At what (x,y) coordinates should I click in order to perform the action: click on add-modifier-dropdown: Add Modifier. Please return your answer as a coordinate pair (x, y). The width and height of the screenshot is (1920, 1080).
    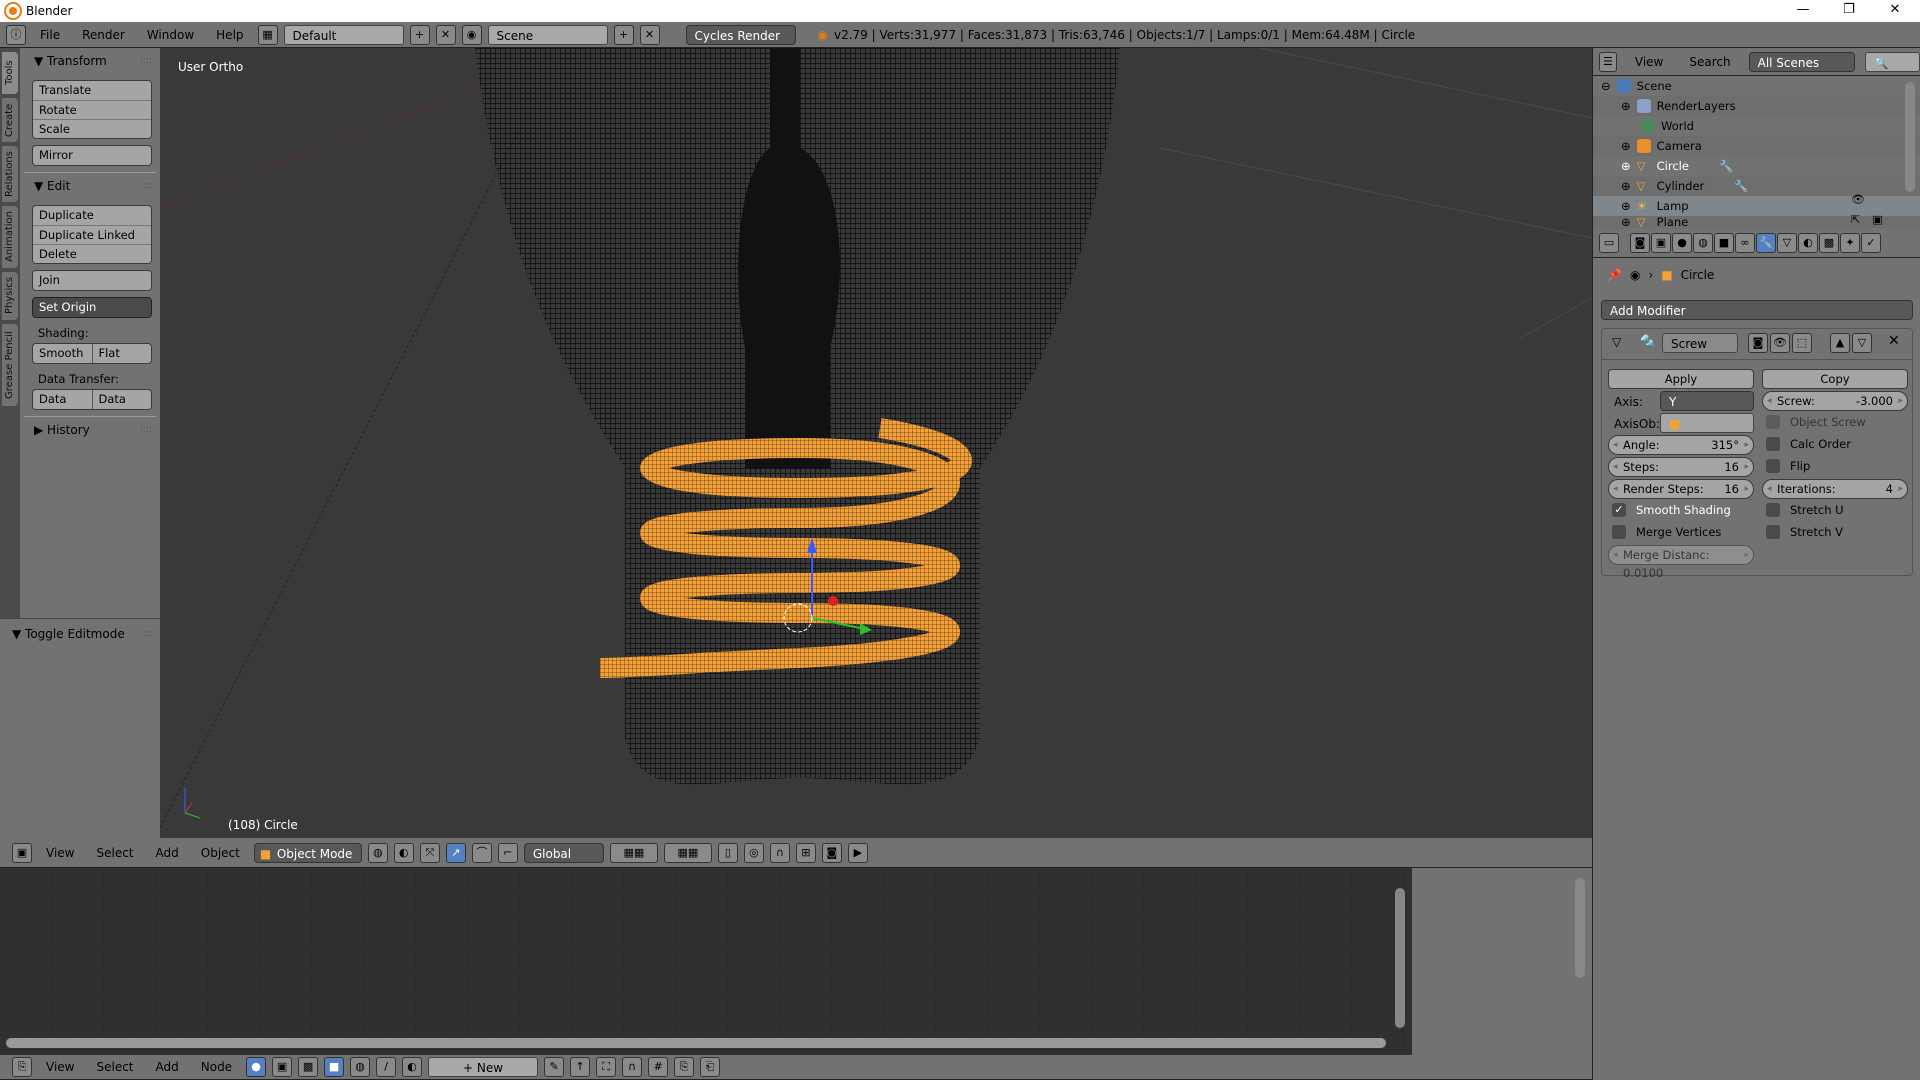
    Looking at the image, I should click on (1757, 310).